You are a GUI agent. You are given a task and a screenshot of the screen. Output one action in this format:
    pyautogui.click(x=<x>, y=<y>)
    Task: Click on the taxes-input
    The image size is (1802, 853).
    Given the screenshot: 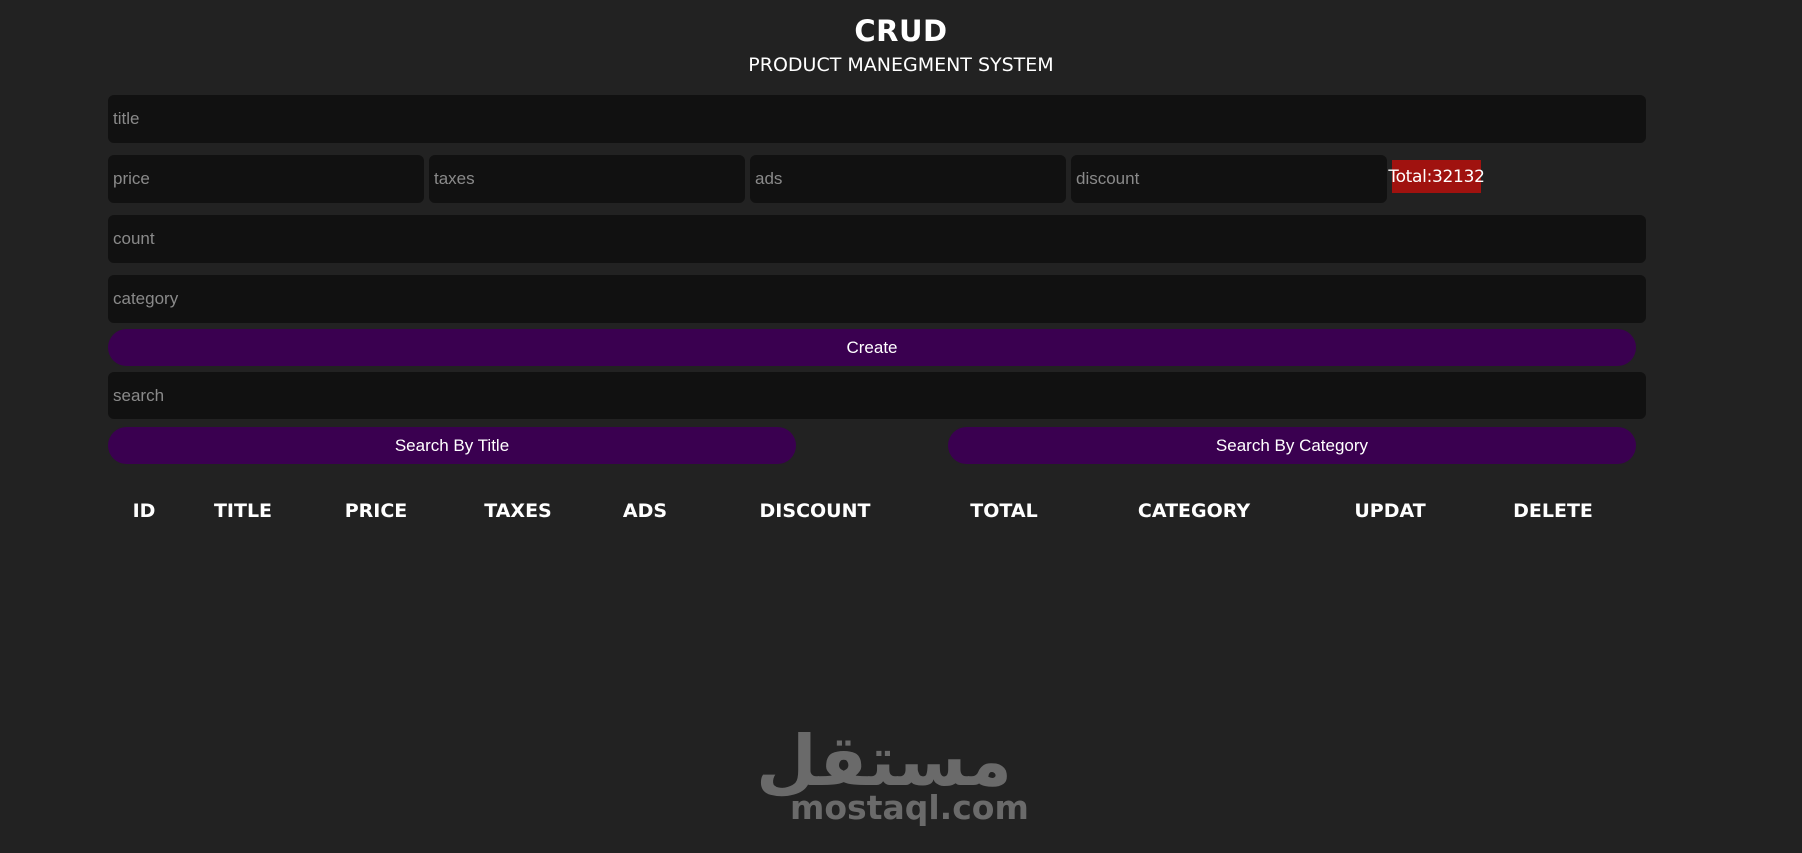 What is the action you would take?
    pyautogui.click(x=587, y=179)
    